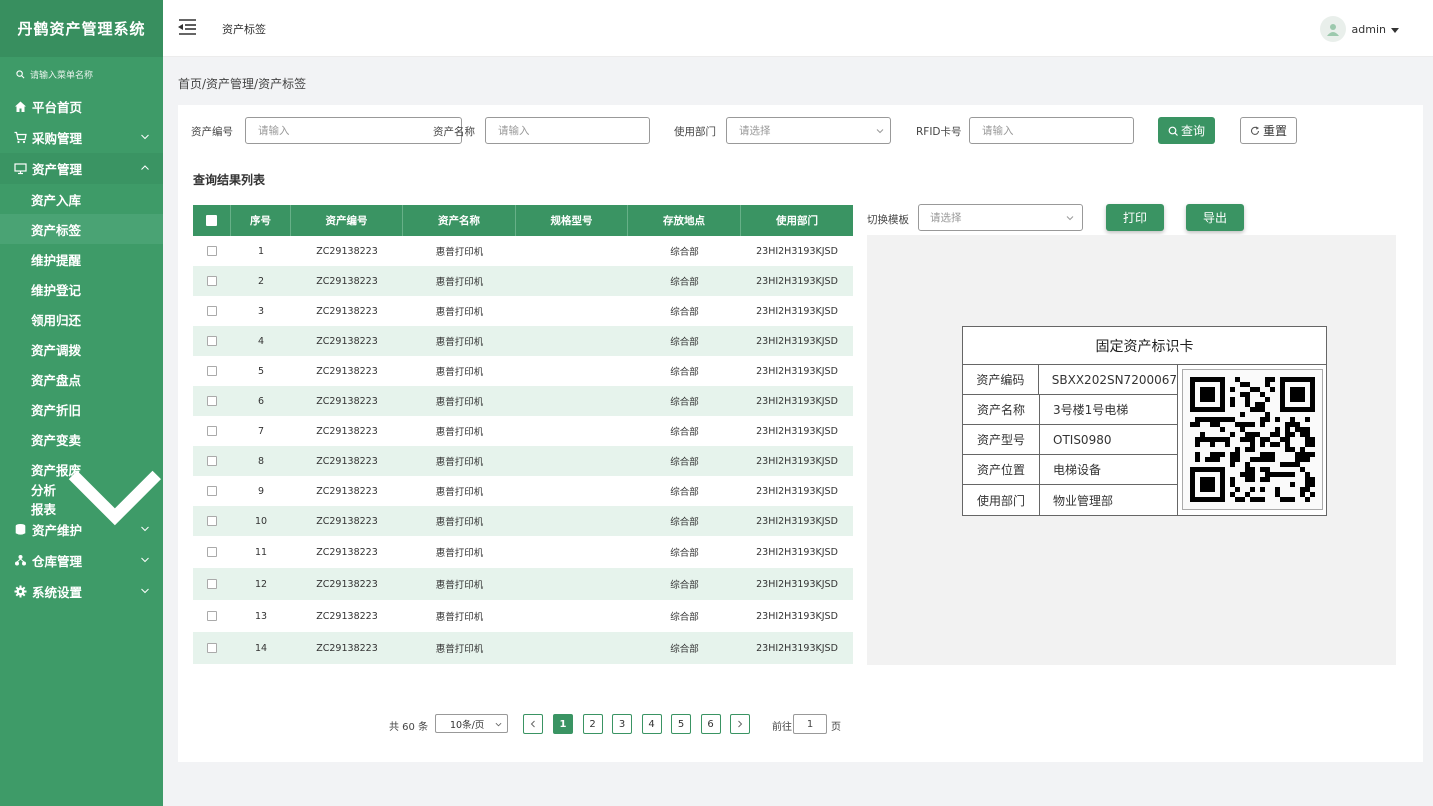 Image resolution: width=1433 pixels, height=806 pixels. I want to click on sidebar-subitem: 资产调拨, so click(81, 349).